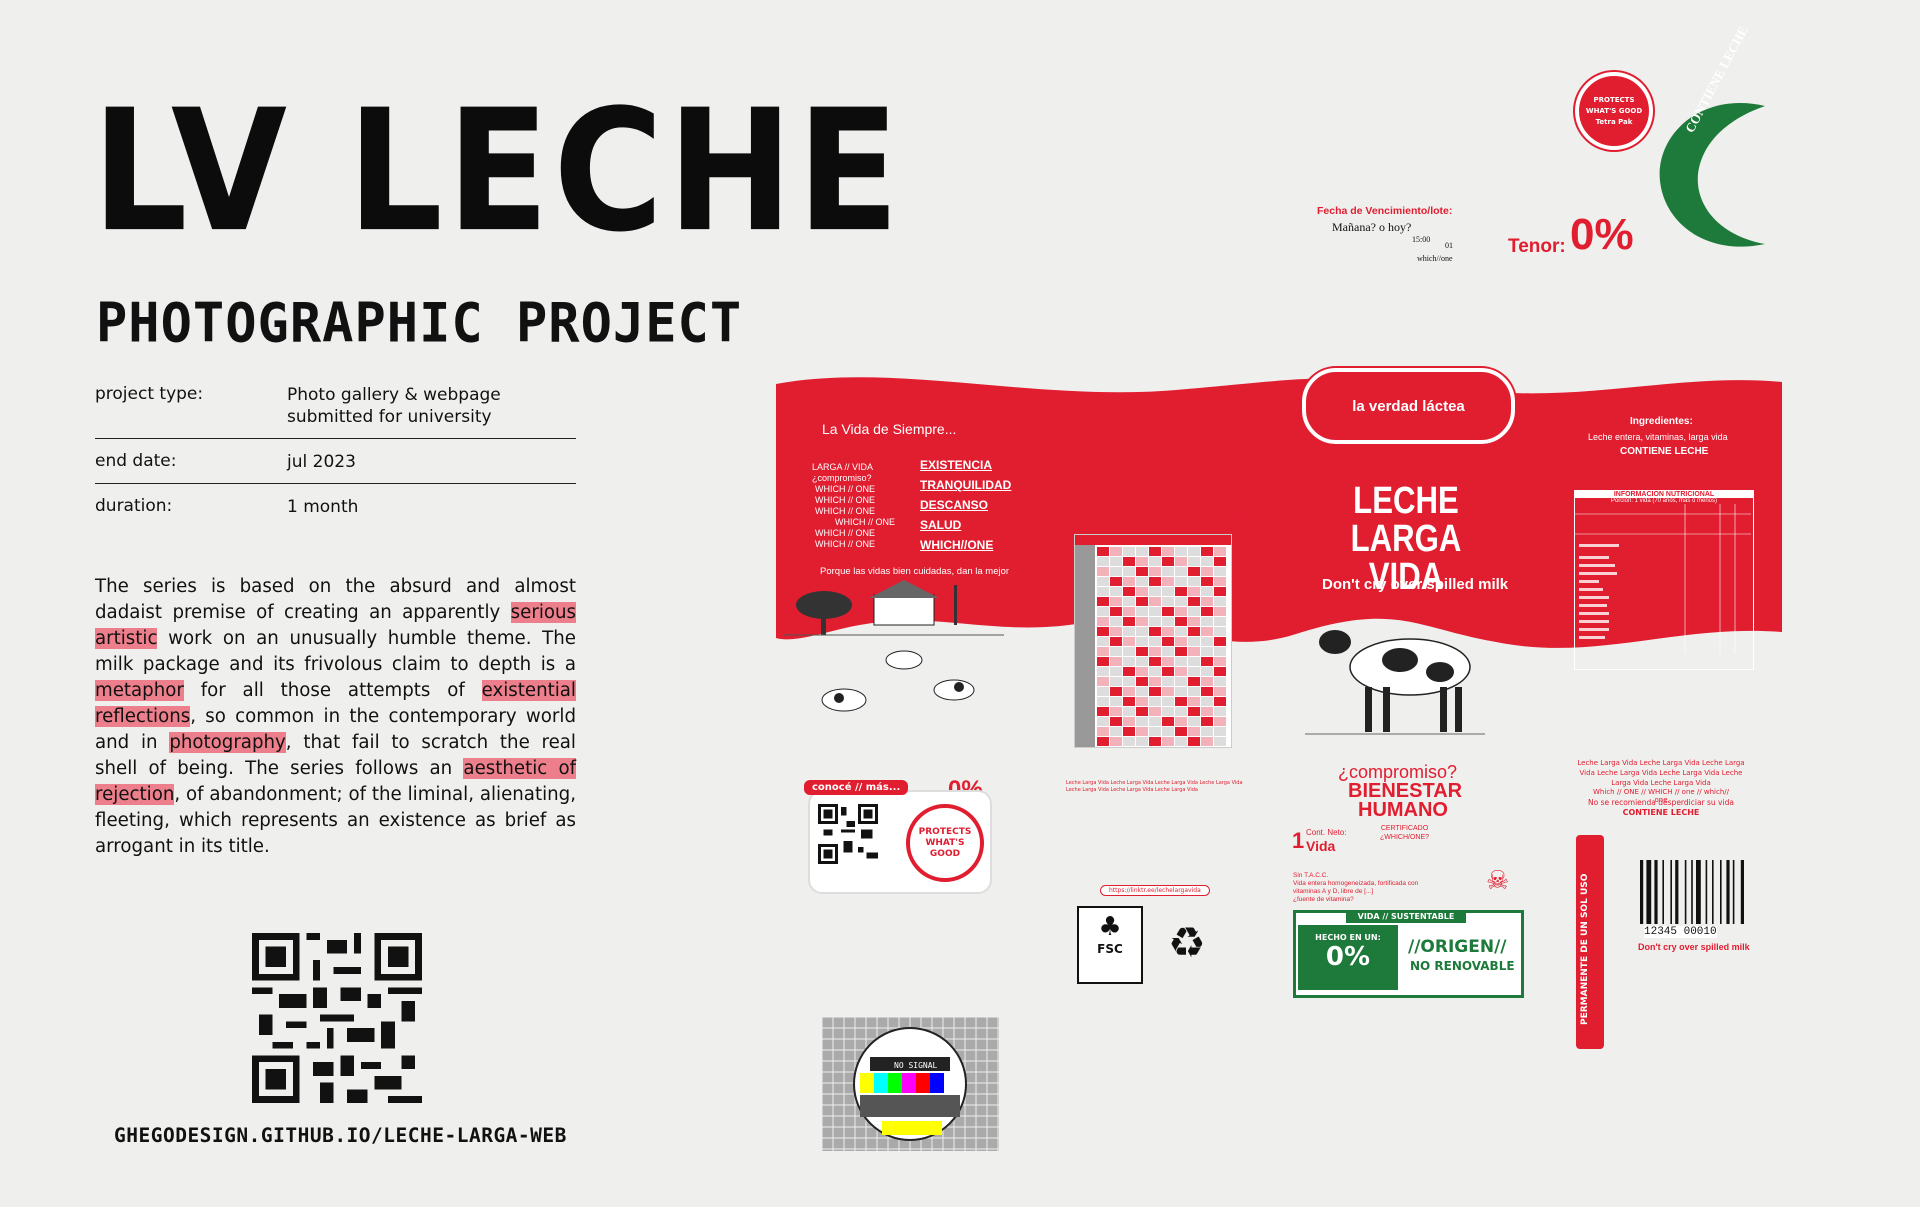 Image resolution: width=1920 pixels, height=1207 pixels. I want to click on word-item: DESCANSO, so click(954, 505).